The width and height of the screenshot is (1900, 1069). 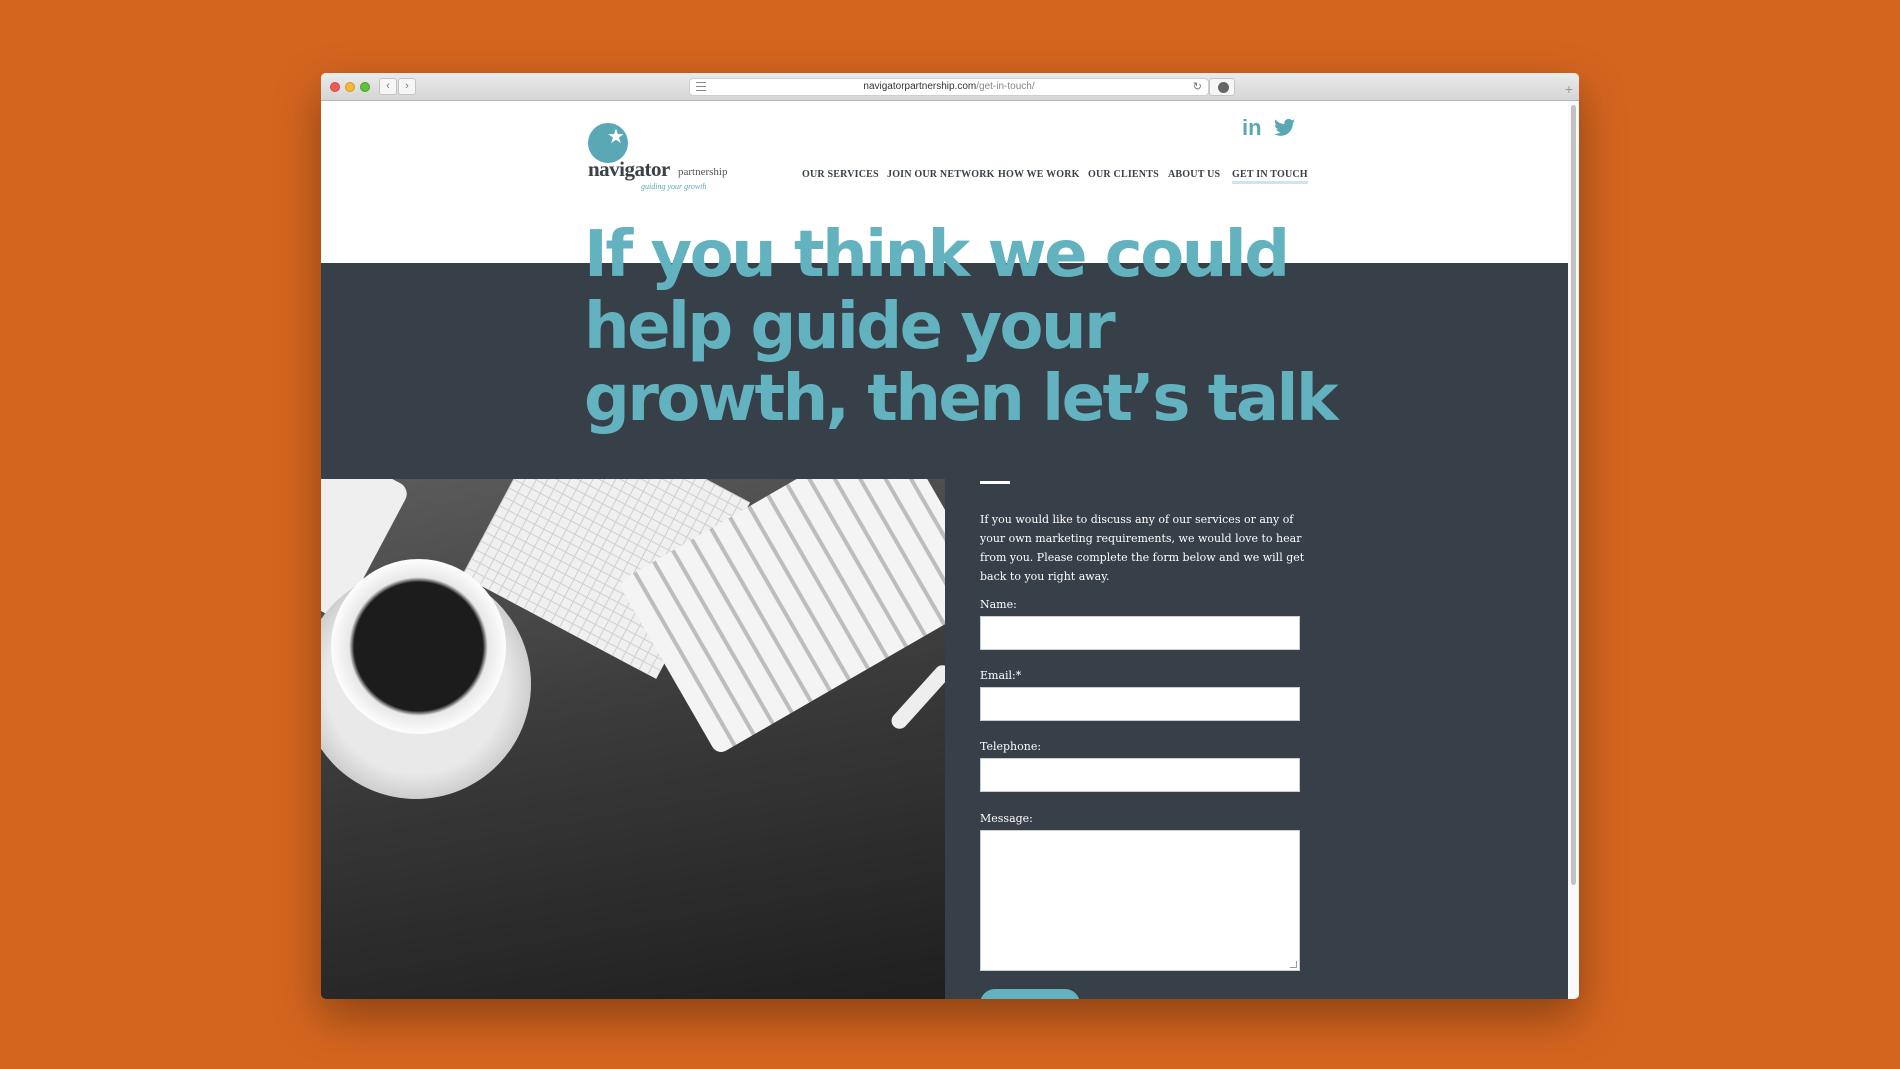 What do you see at coordinates (1569, 89) in the screenshot?
I see `new-tab-button: +` at bounding box center [1569, 89].